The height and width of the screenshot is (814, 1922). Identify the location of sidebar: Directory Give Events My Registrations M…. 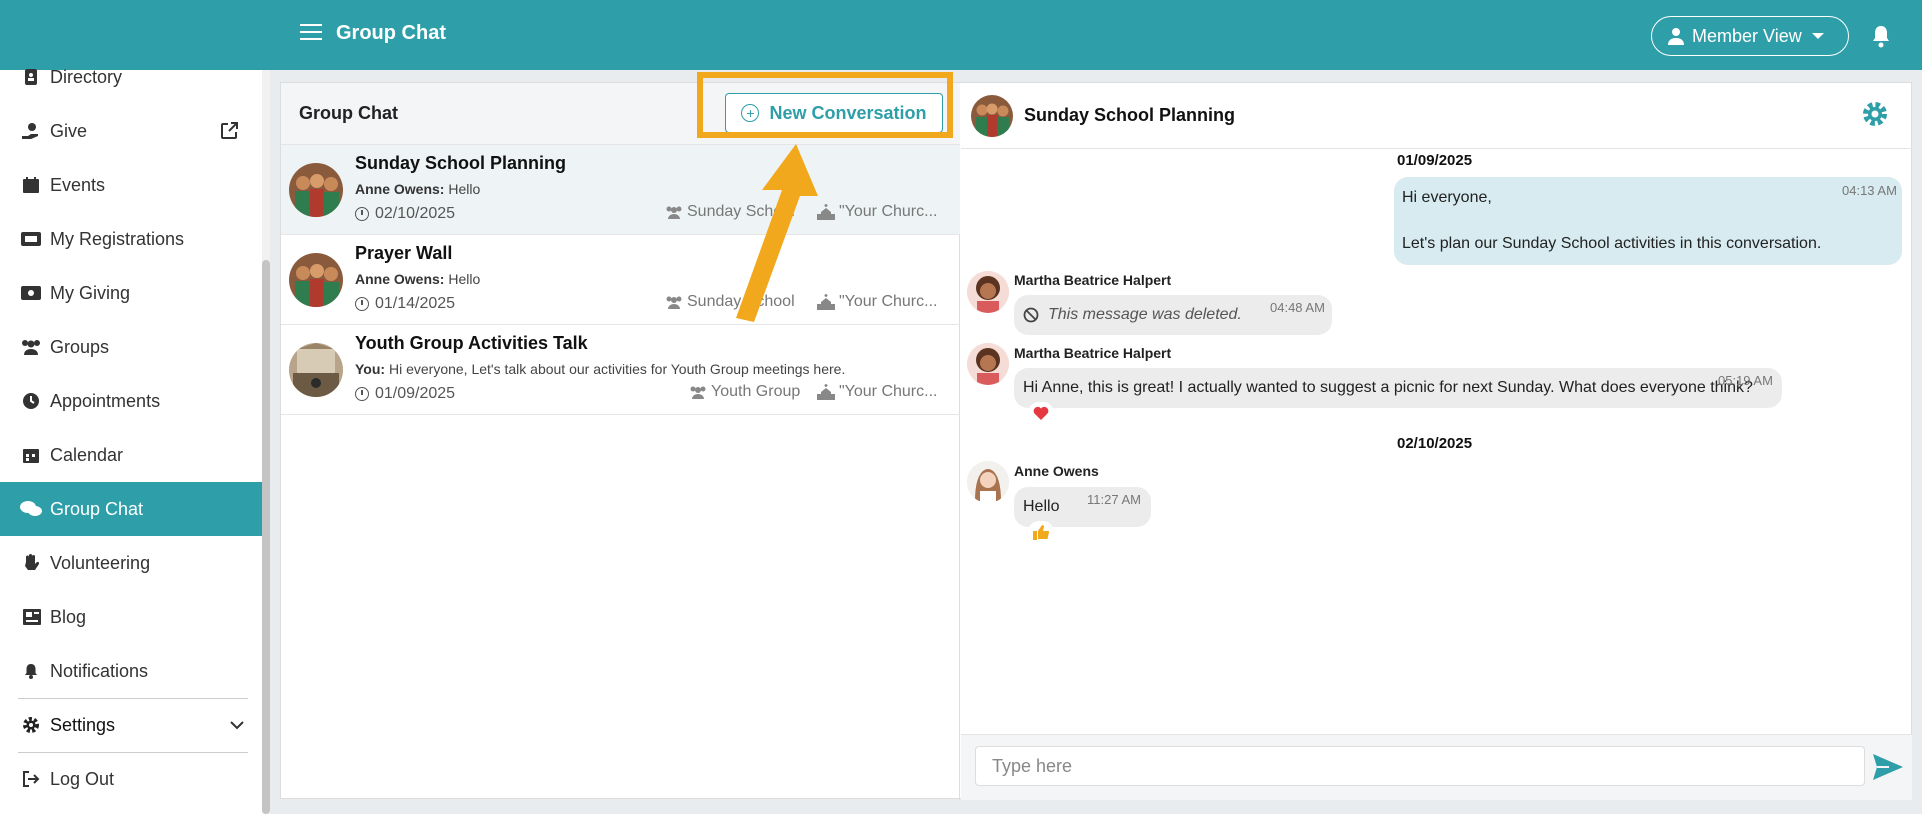
(131, 440).